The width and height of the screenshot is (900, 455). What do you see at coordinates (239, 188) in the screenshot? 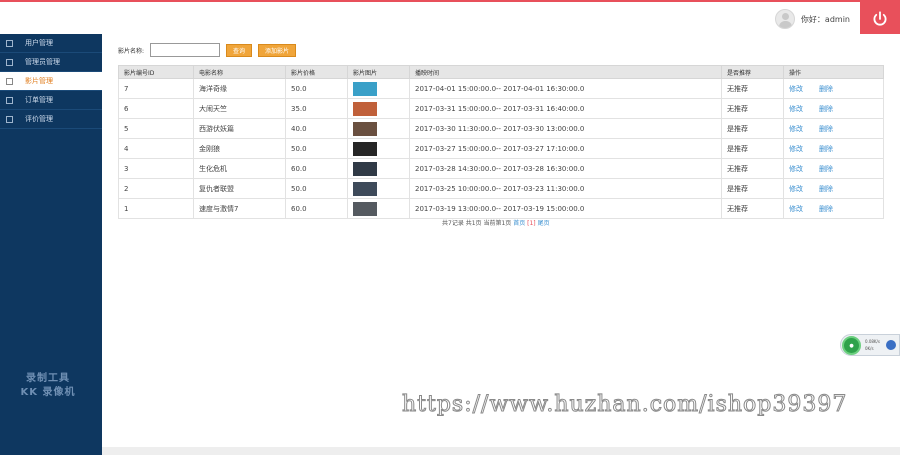
I see `cell-name: 复仇者联盟` at bounding box center [239, 188].